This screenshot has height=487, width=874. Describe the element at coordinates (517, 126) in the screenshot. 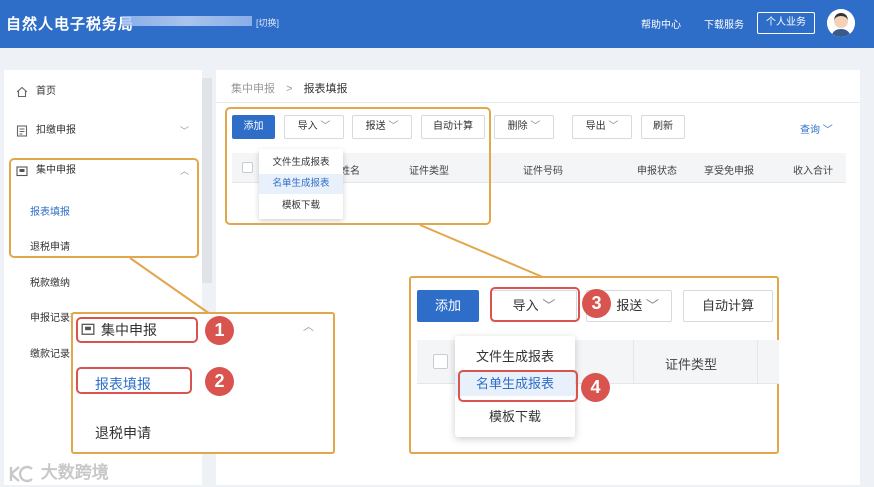

I see `delete-label: 删除` at that location.